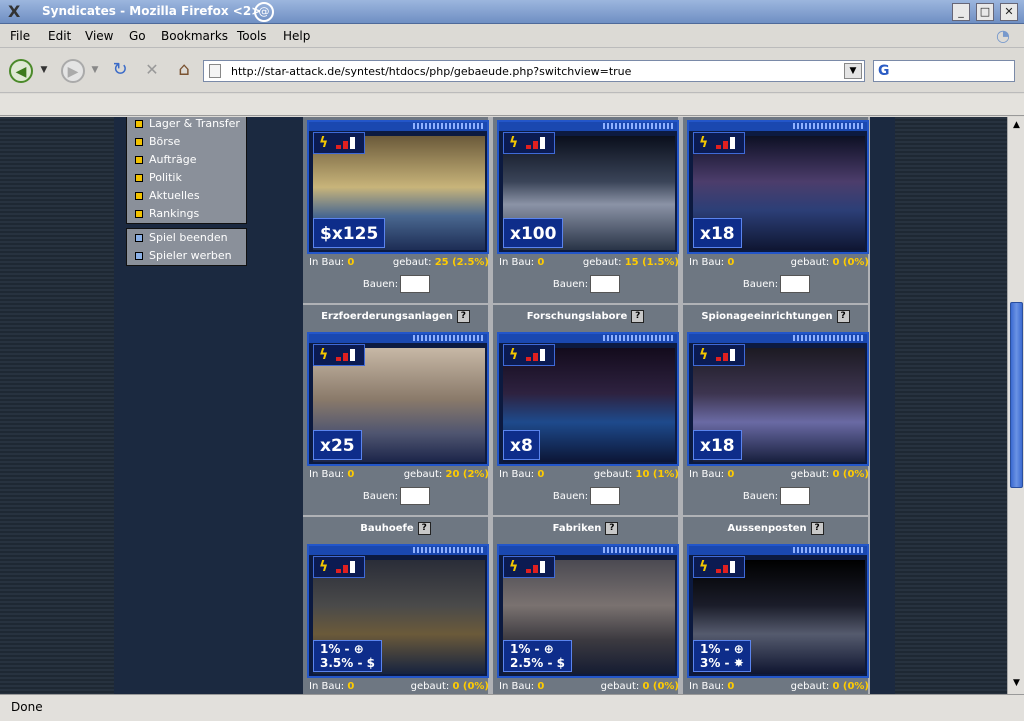  I want to click on sidebar-item-label: Lager & Transfer, so click(194, 123).